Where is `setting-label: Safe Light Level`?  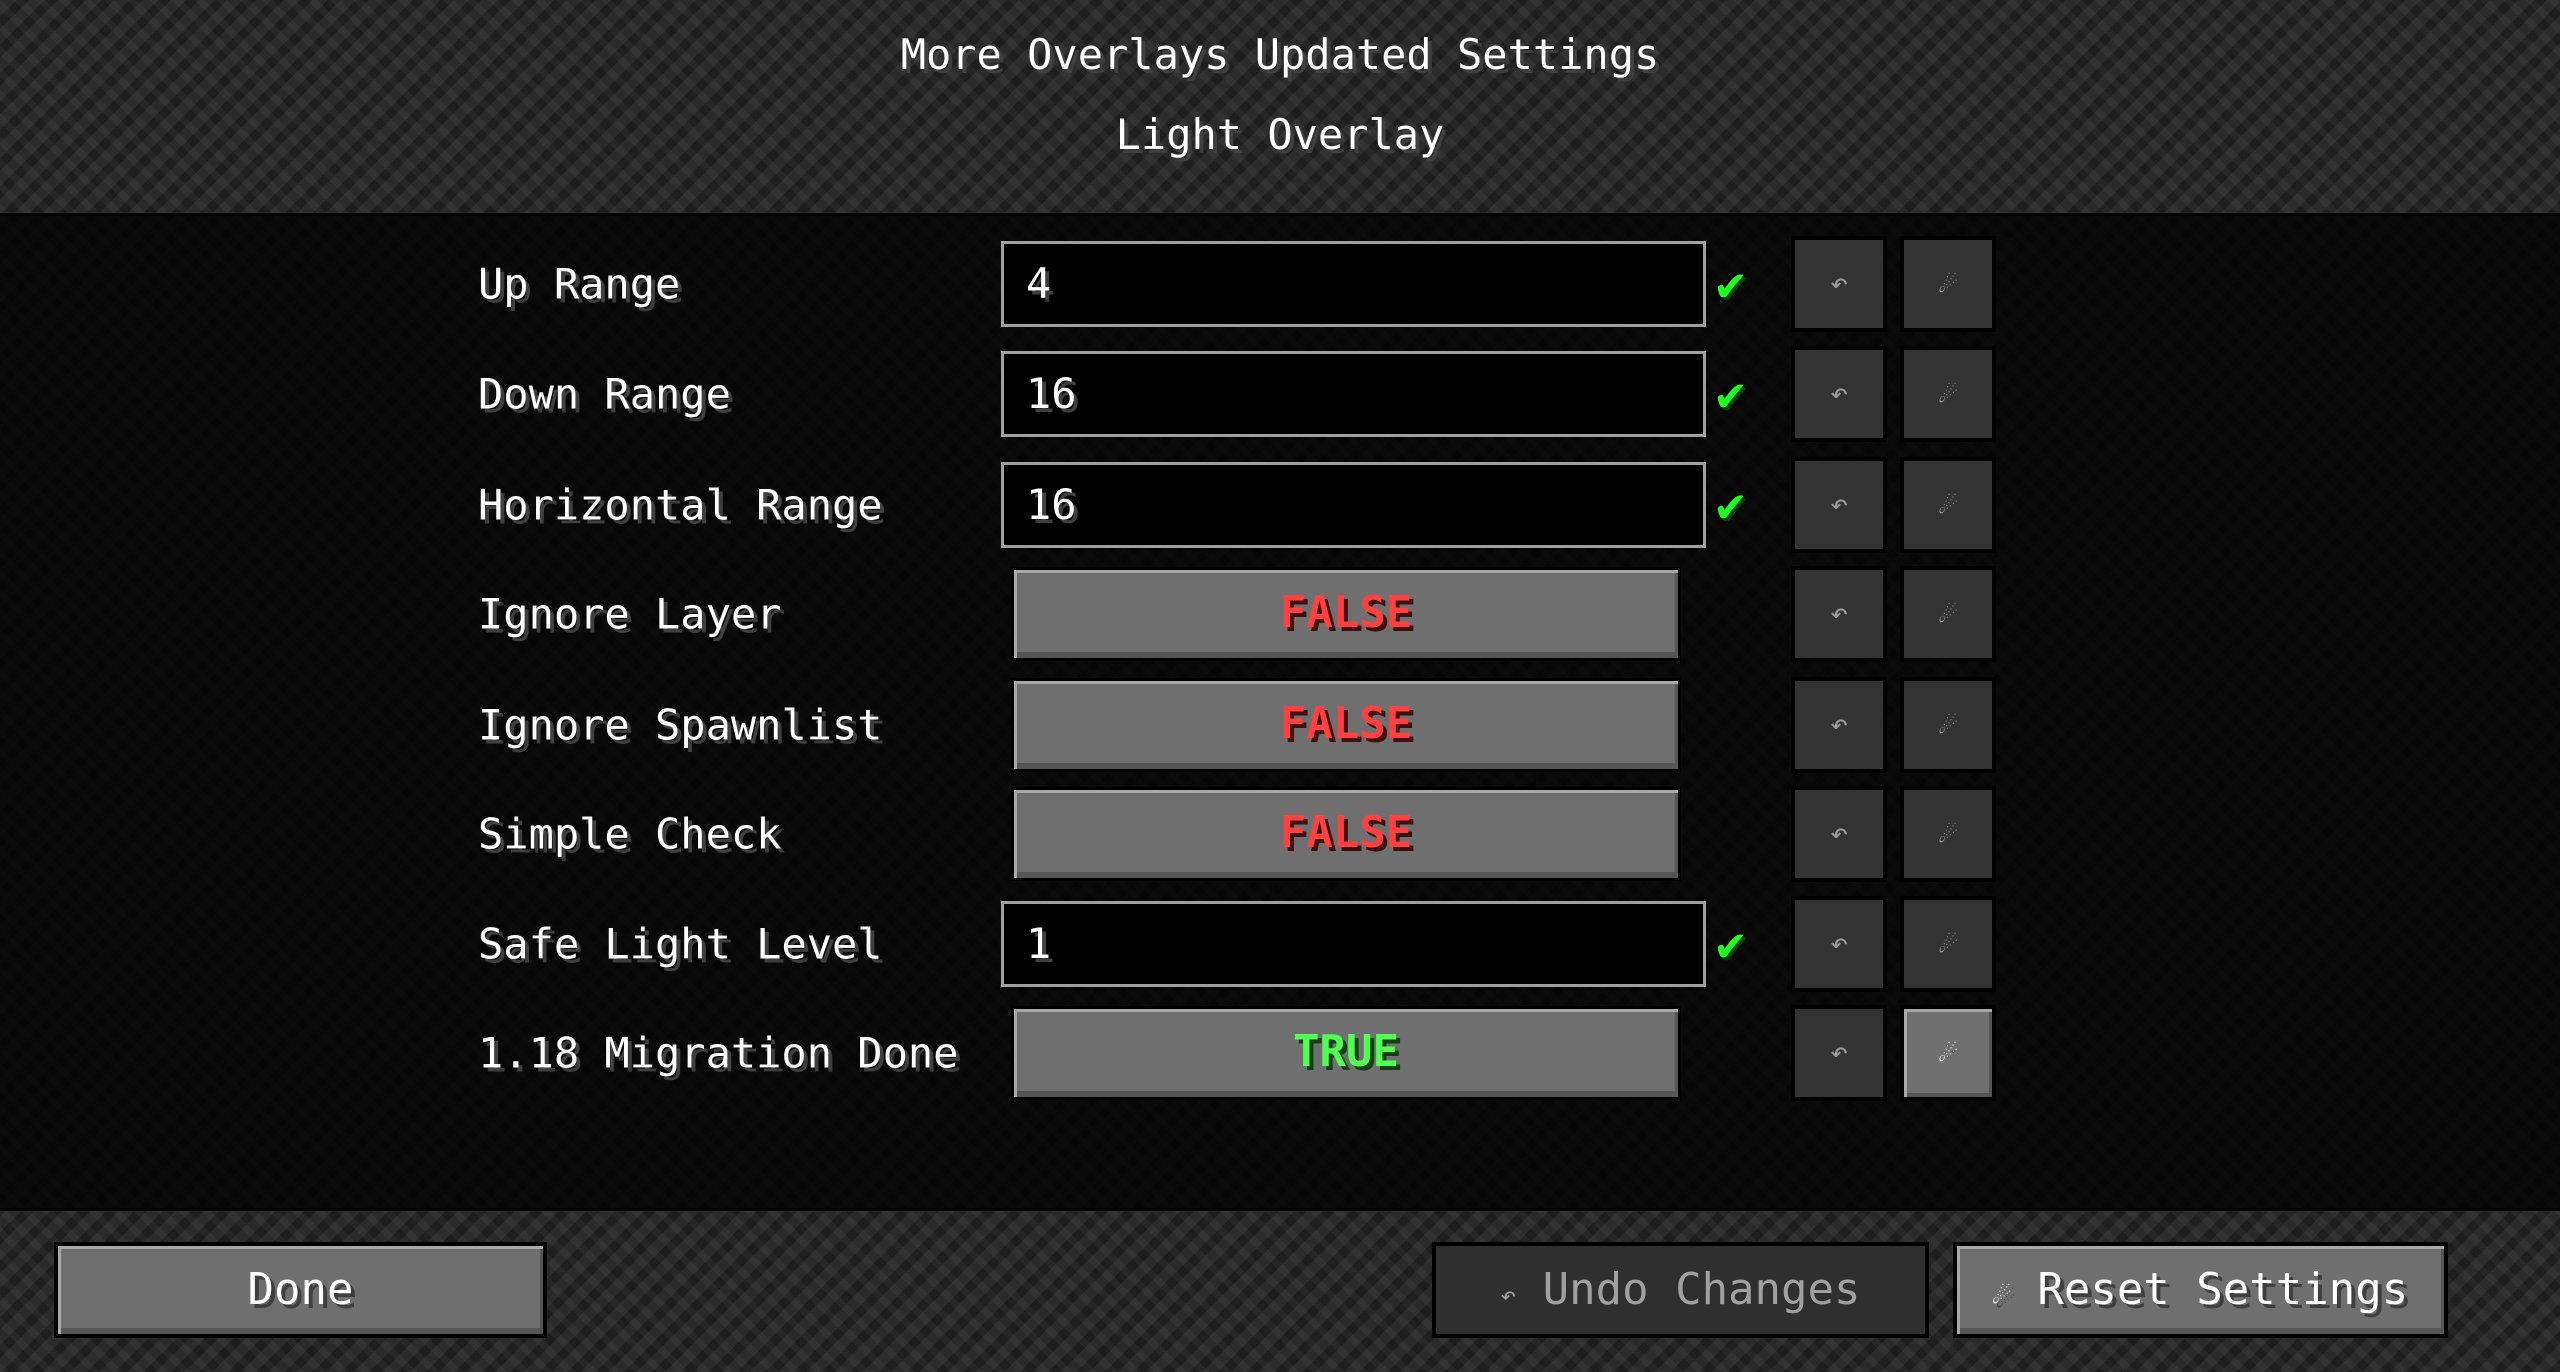
setting-label: Safe Light Level is located at coordinates (680, 944).